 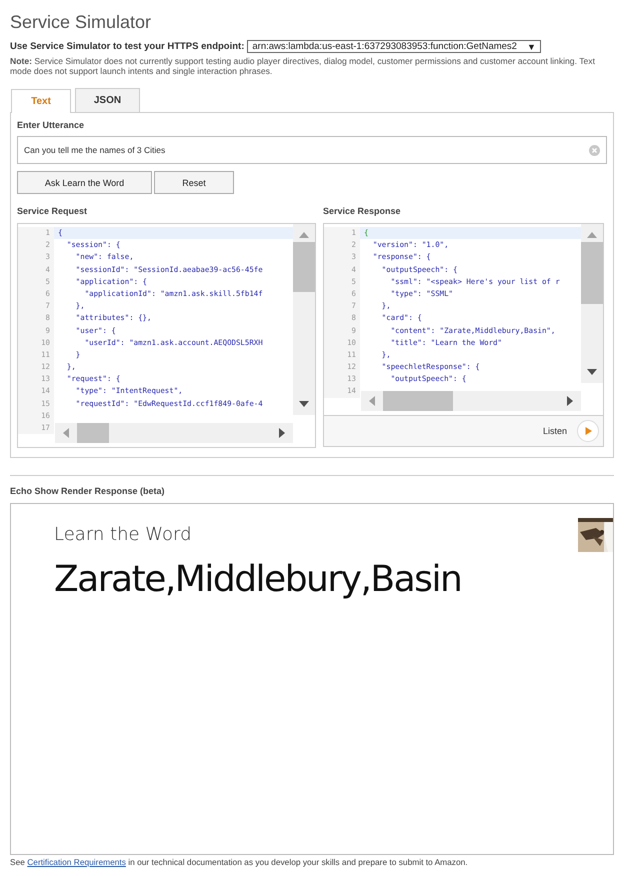 What do you see at coordinates (394, 46) in the screenshot?
I see `endpoint-dropdown: arn:aws:lambda:us-east-1:637293083953:function:GetNames2 ▼` at bounding box center [394, 46].